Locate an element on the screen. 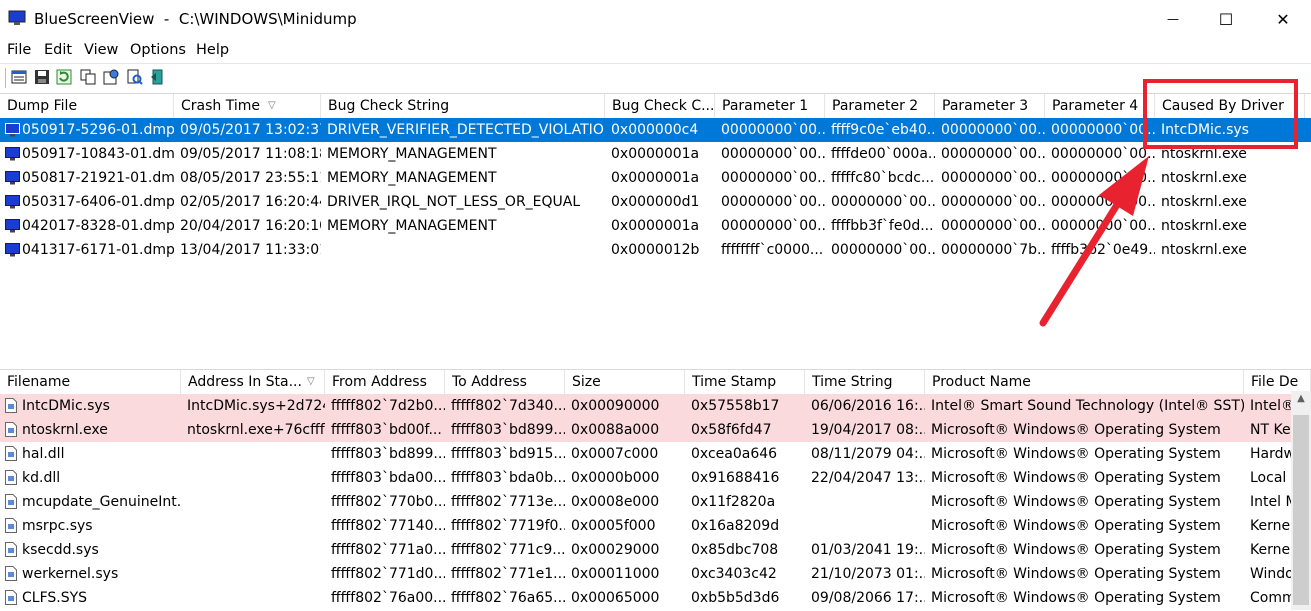  dump-cell-file: 050817-21921-01.dmp is located at coordinates (87, 178).